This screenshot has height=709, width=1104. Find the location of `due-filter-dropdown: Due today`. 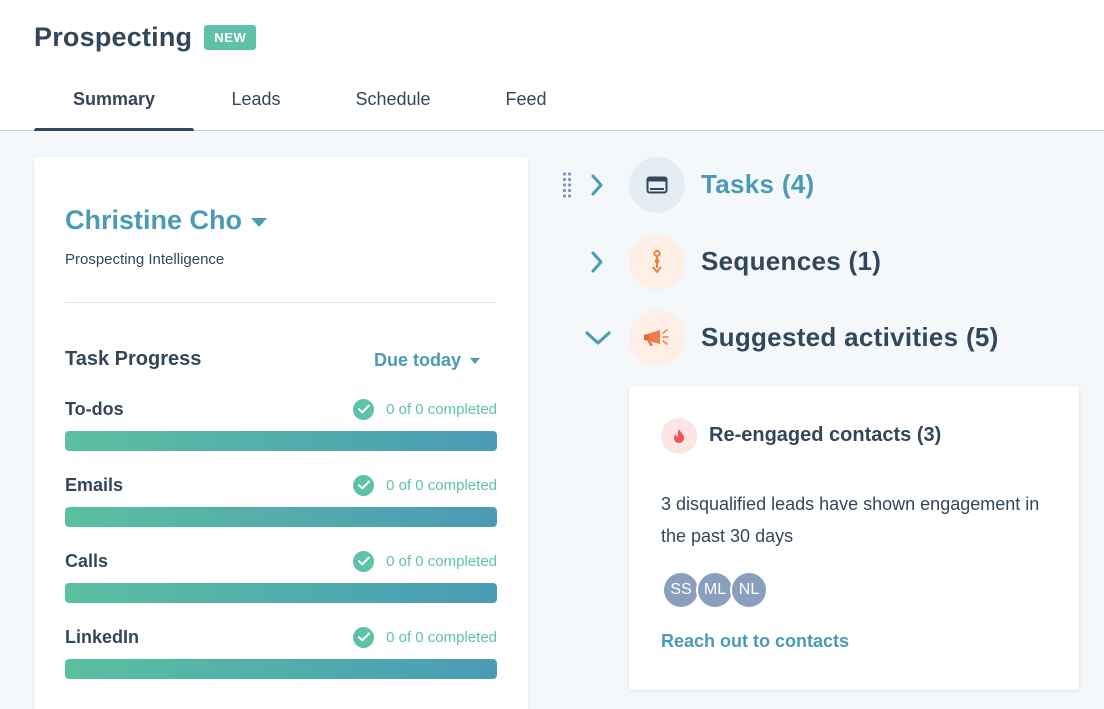

due-filter-dropdown: Due today is located at coordinates (427, 360).